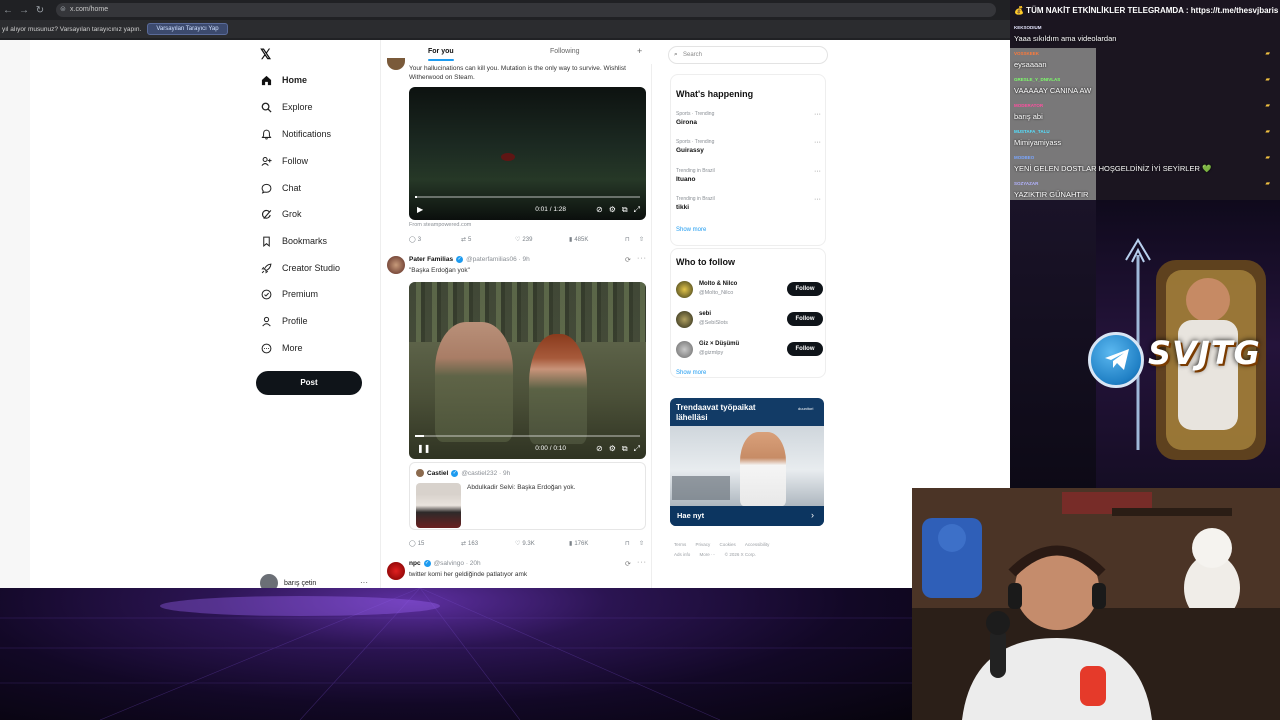  What do you see at coordinates (565, 51) in the screenshot?
I see `tab-following: Following` at bounding box center [565, 51].